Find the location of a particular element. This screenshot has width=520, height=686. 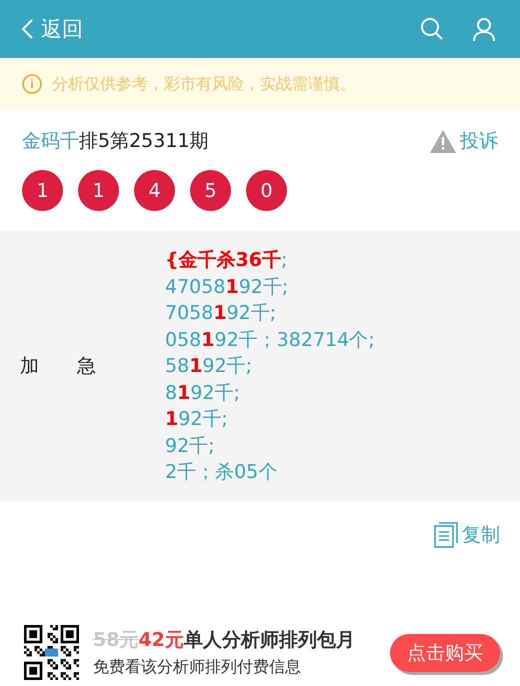

offer-price: 42元 is located at coordinates (161, 640).